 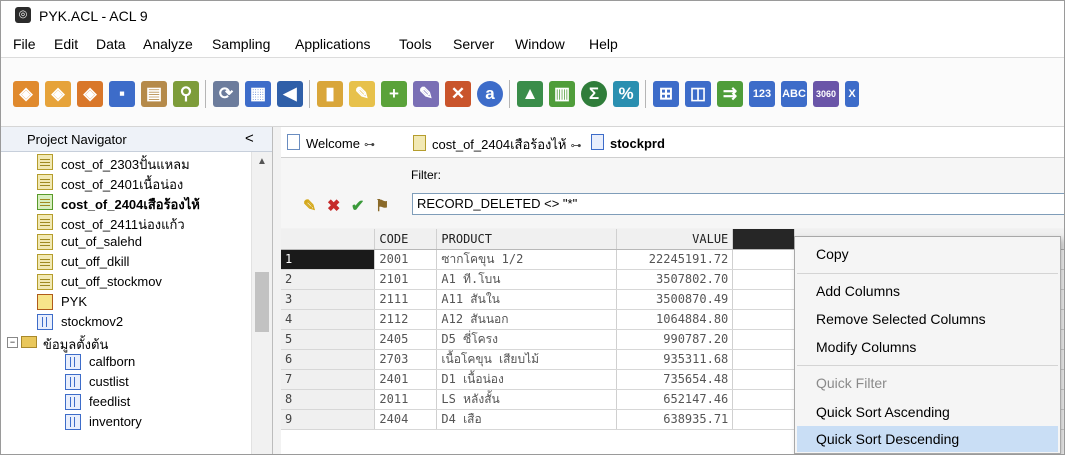 What do you see at coordinates (458, 94) in the screenshot?
I see `delete-record-icon: ✕` at bounding box center [458, 94].